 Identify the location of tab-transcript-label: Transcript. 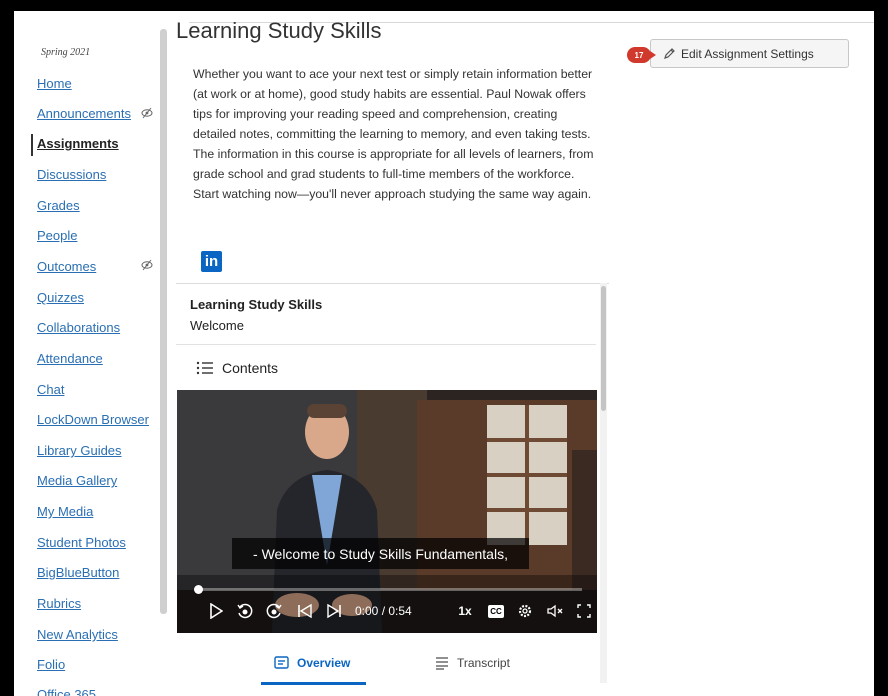
(483, 662).